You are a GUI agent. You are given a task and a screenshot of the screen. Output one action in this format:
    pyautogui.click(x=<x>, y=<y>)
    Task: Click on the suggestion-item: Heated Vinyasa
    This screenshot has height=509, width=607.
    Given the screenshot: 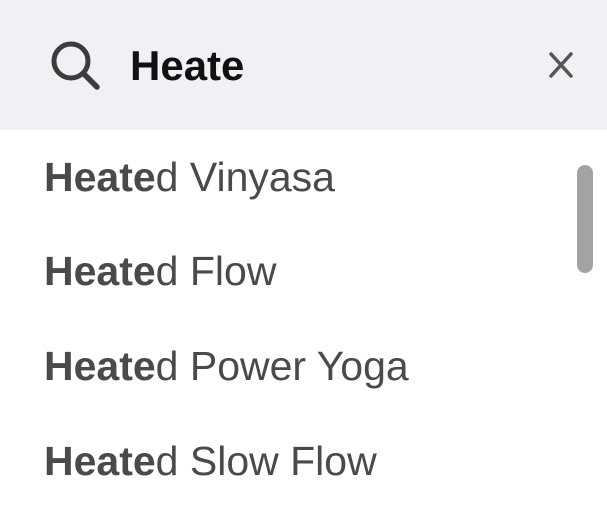 What is the action you would take?
    pyautogui.click(x=189, y=177)
    